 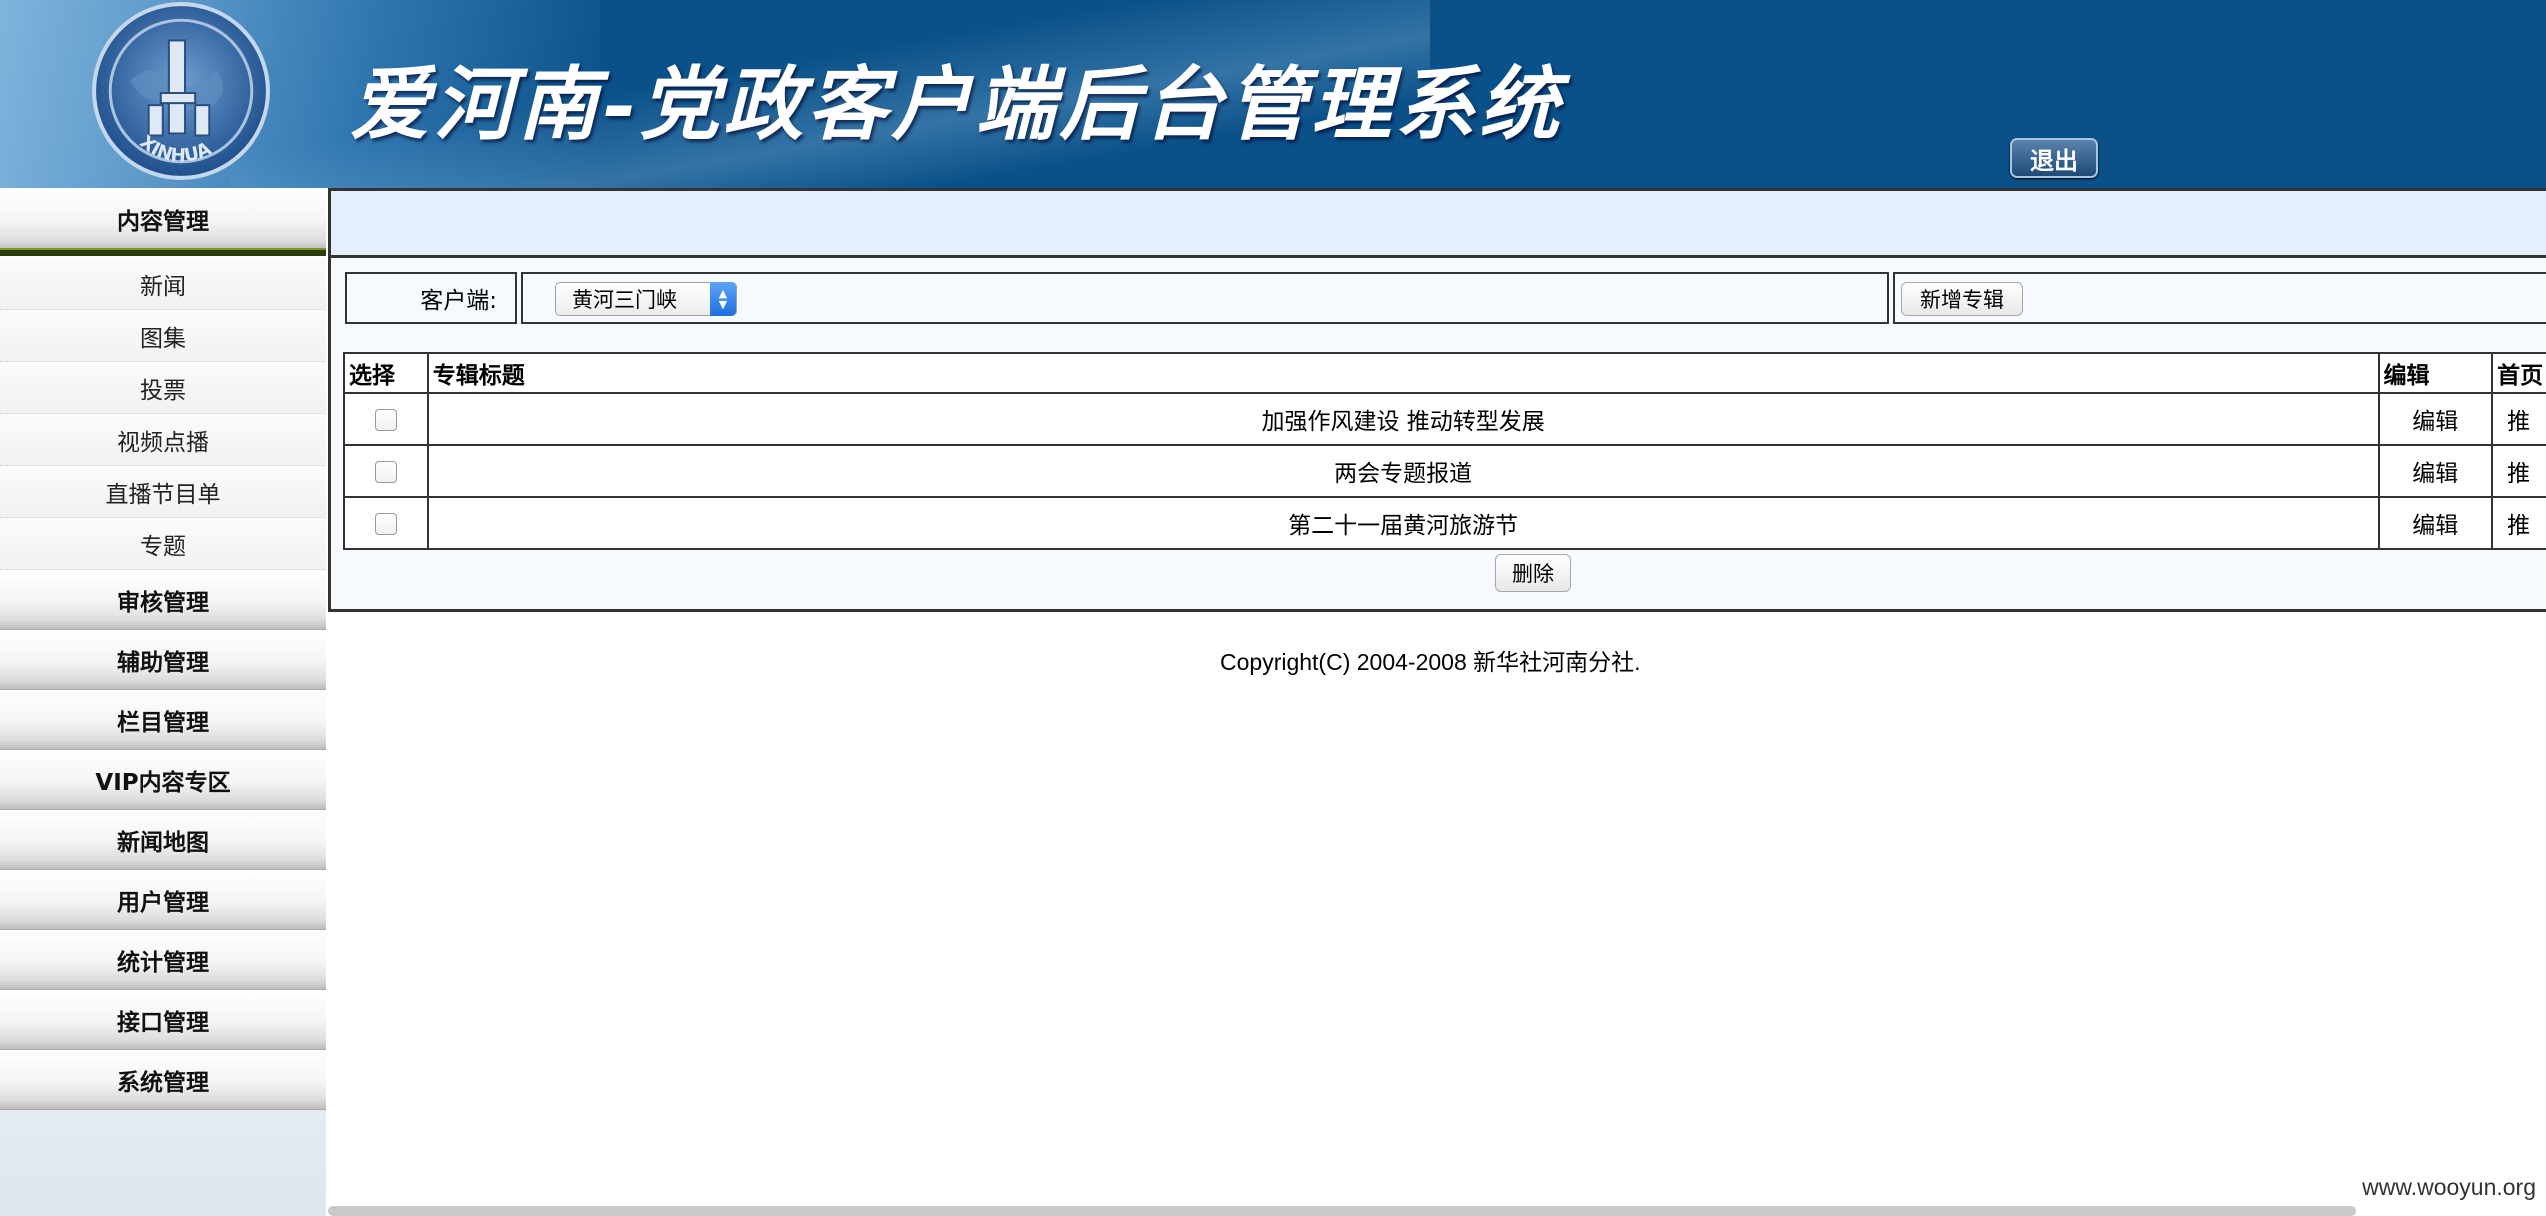 What do you see at coordinates (1962, 299) in the screenshot?
I see `add-album-button: 新增专辑` at bounding box center [1962, 299].